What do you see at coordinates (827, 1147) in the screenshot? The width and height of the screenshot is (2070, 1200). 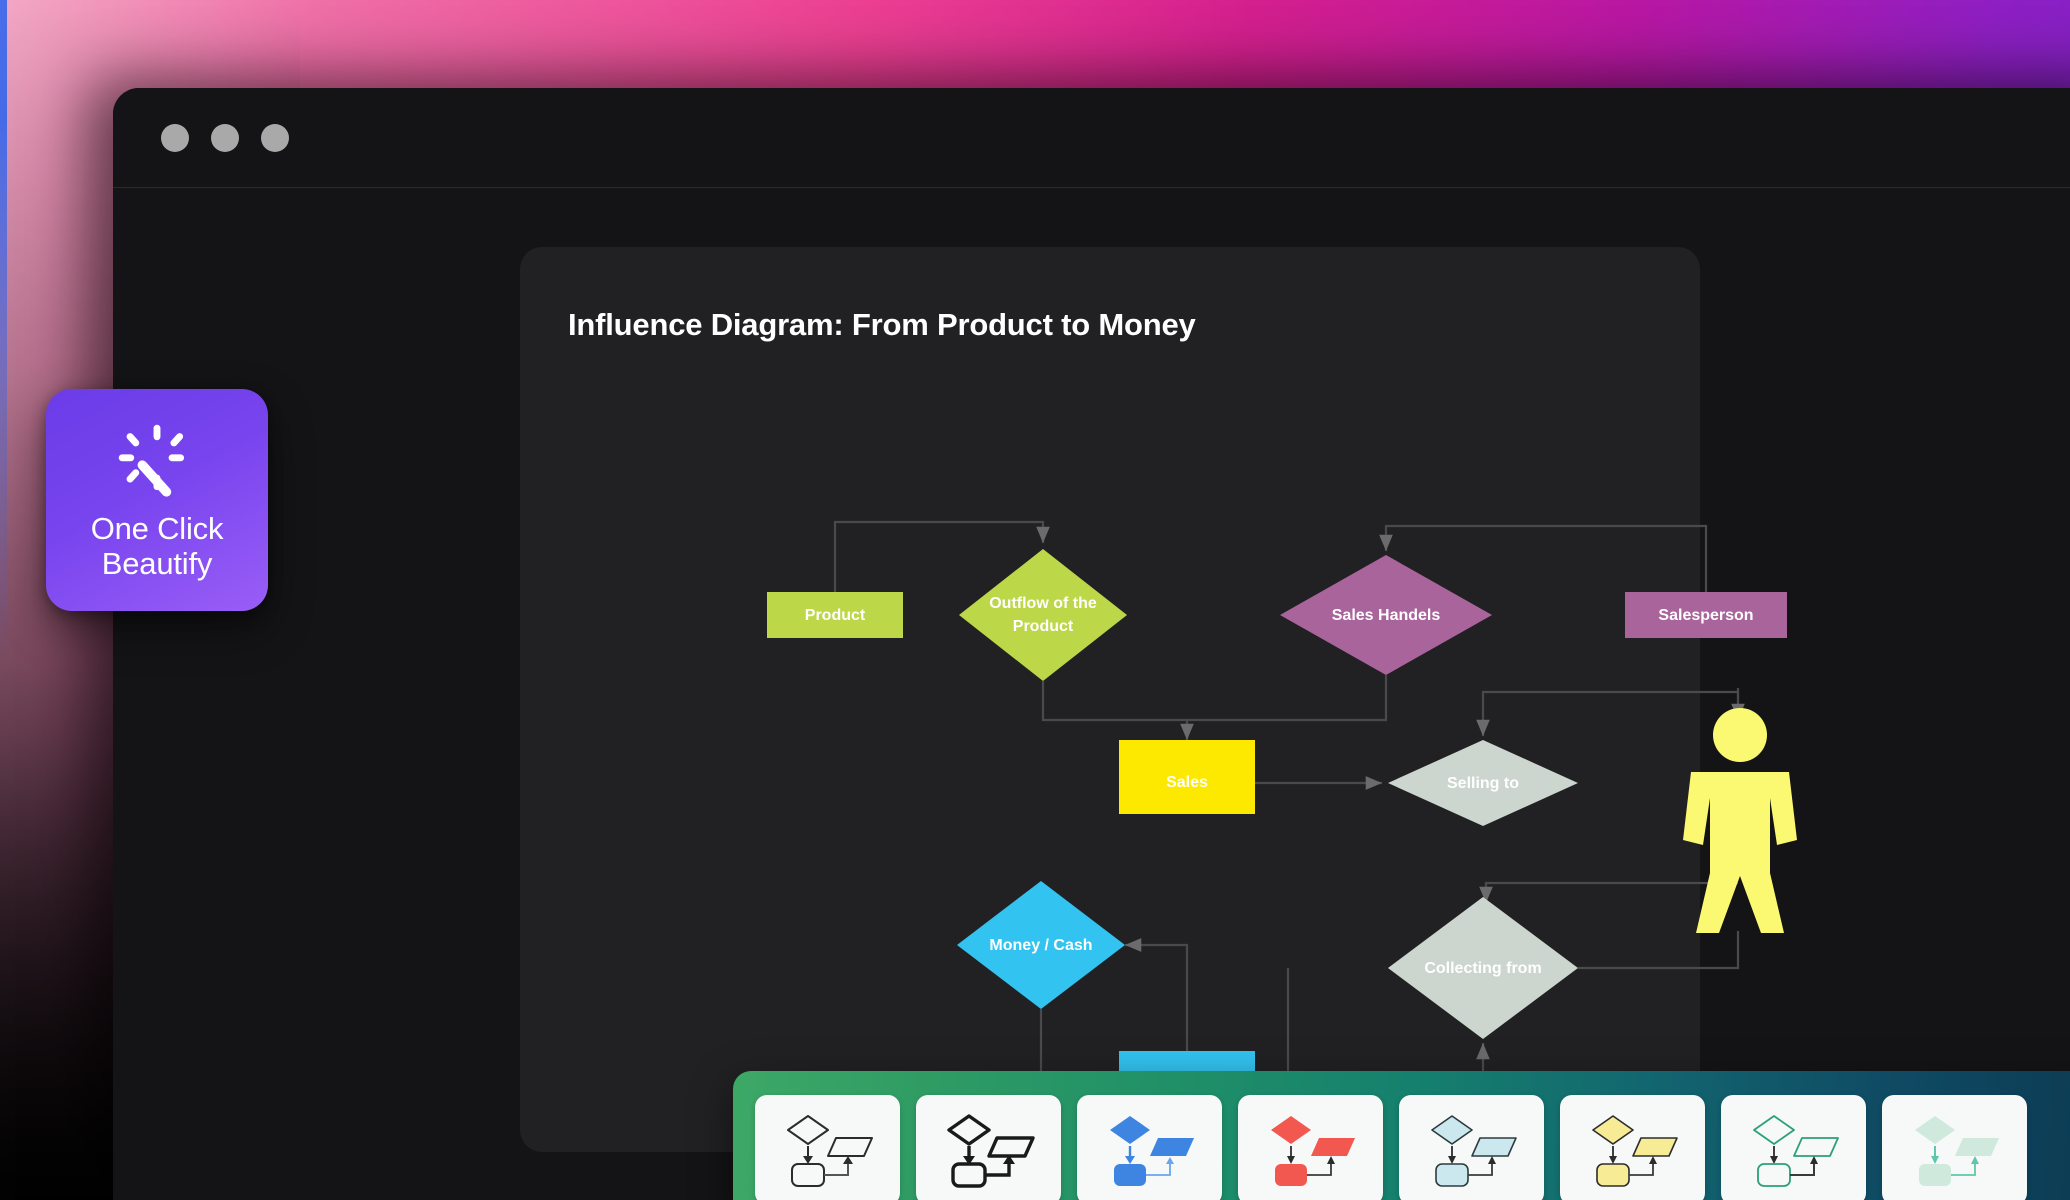 I see `template-card-outline-thin` at bounding box center [827, 1147].